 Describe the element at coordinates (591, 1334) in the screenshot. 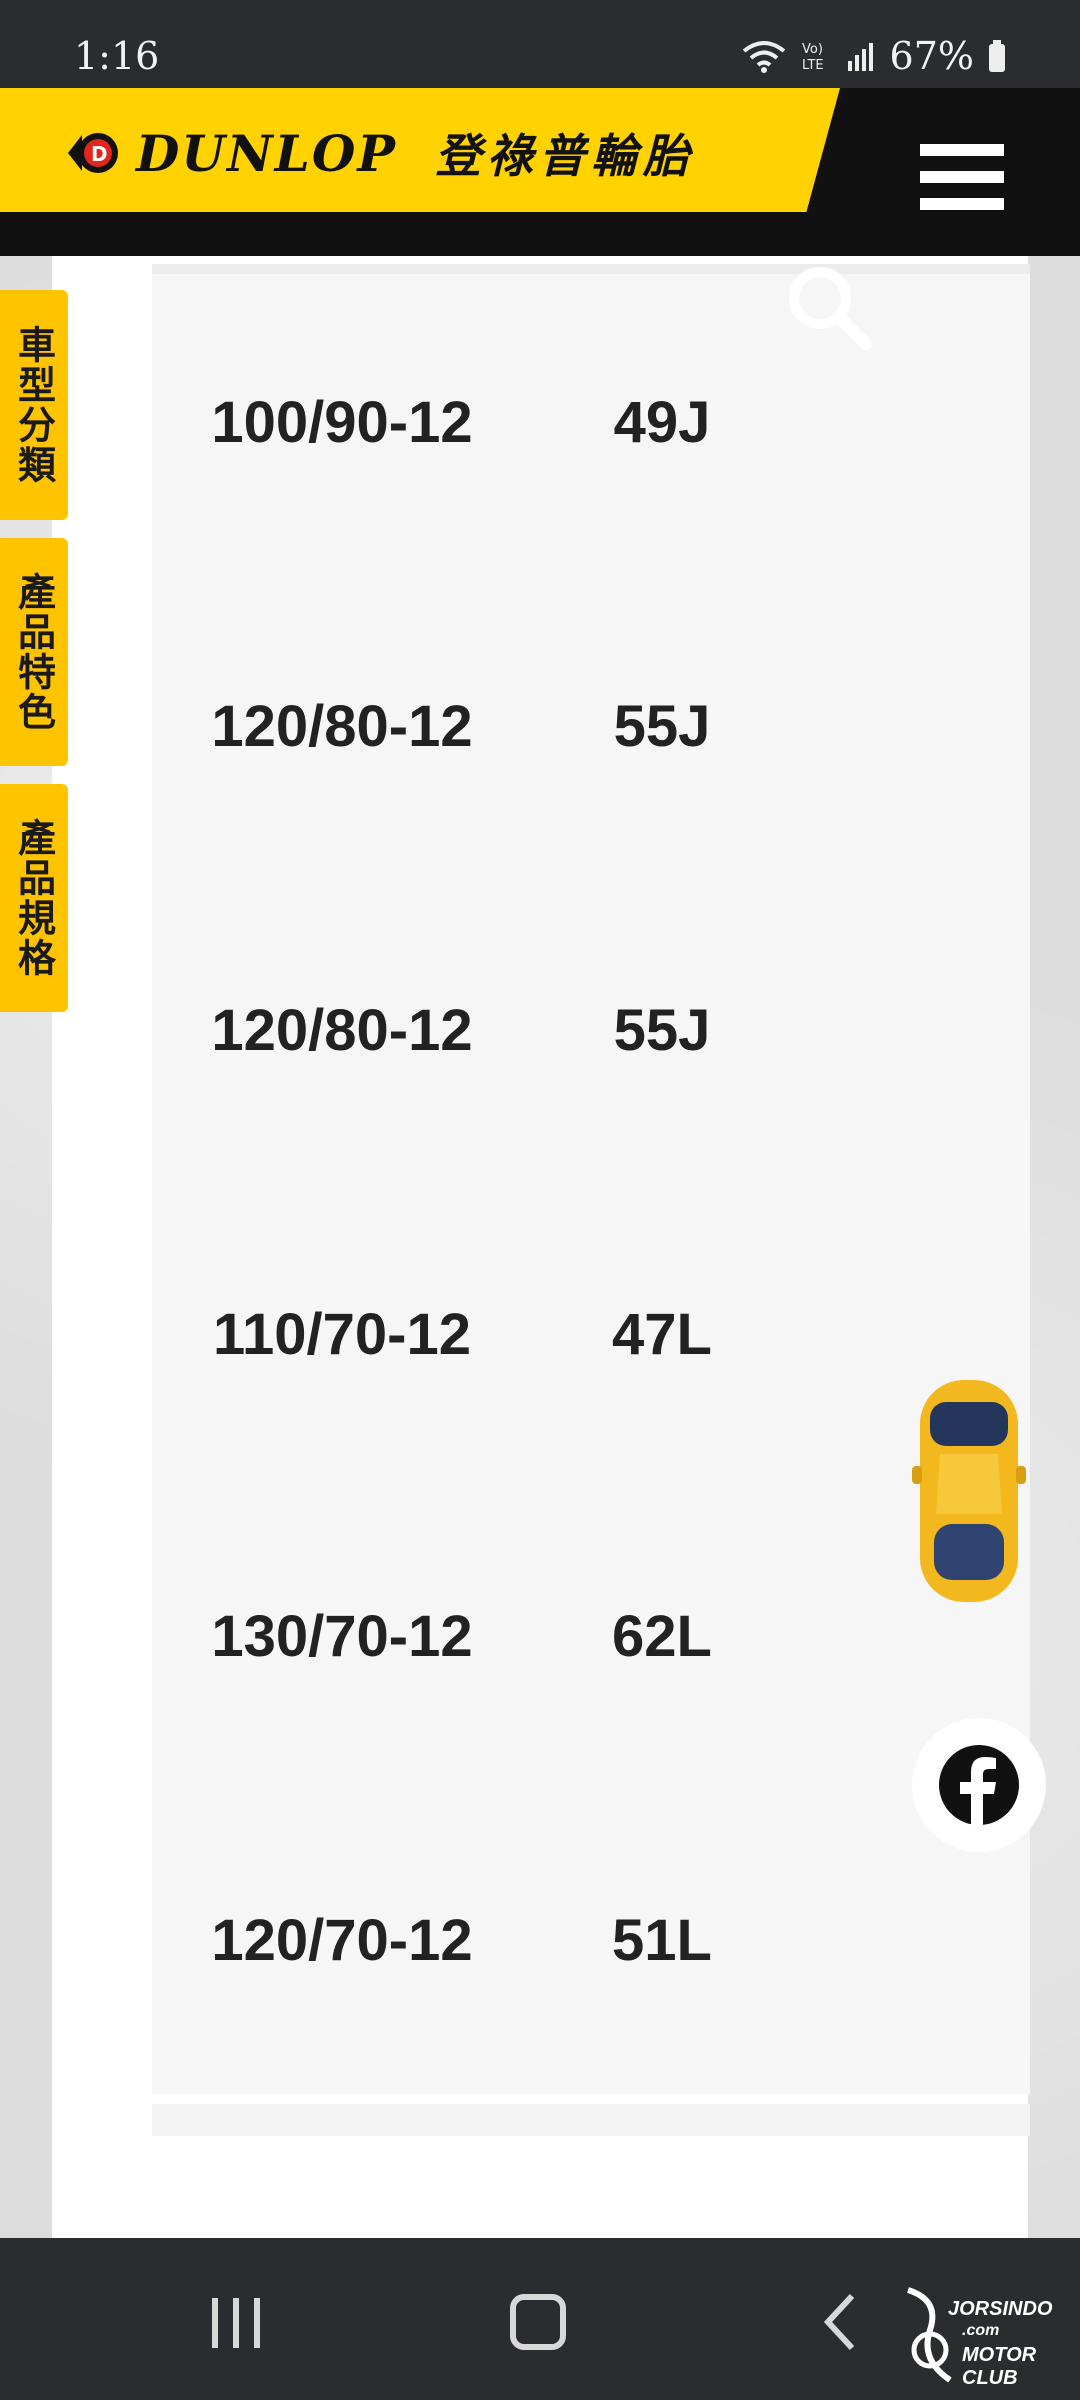

I see `table-row: 110/70-12 47L` at that location.